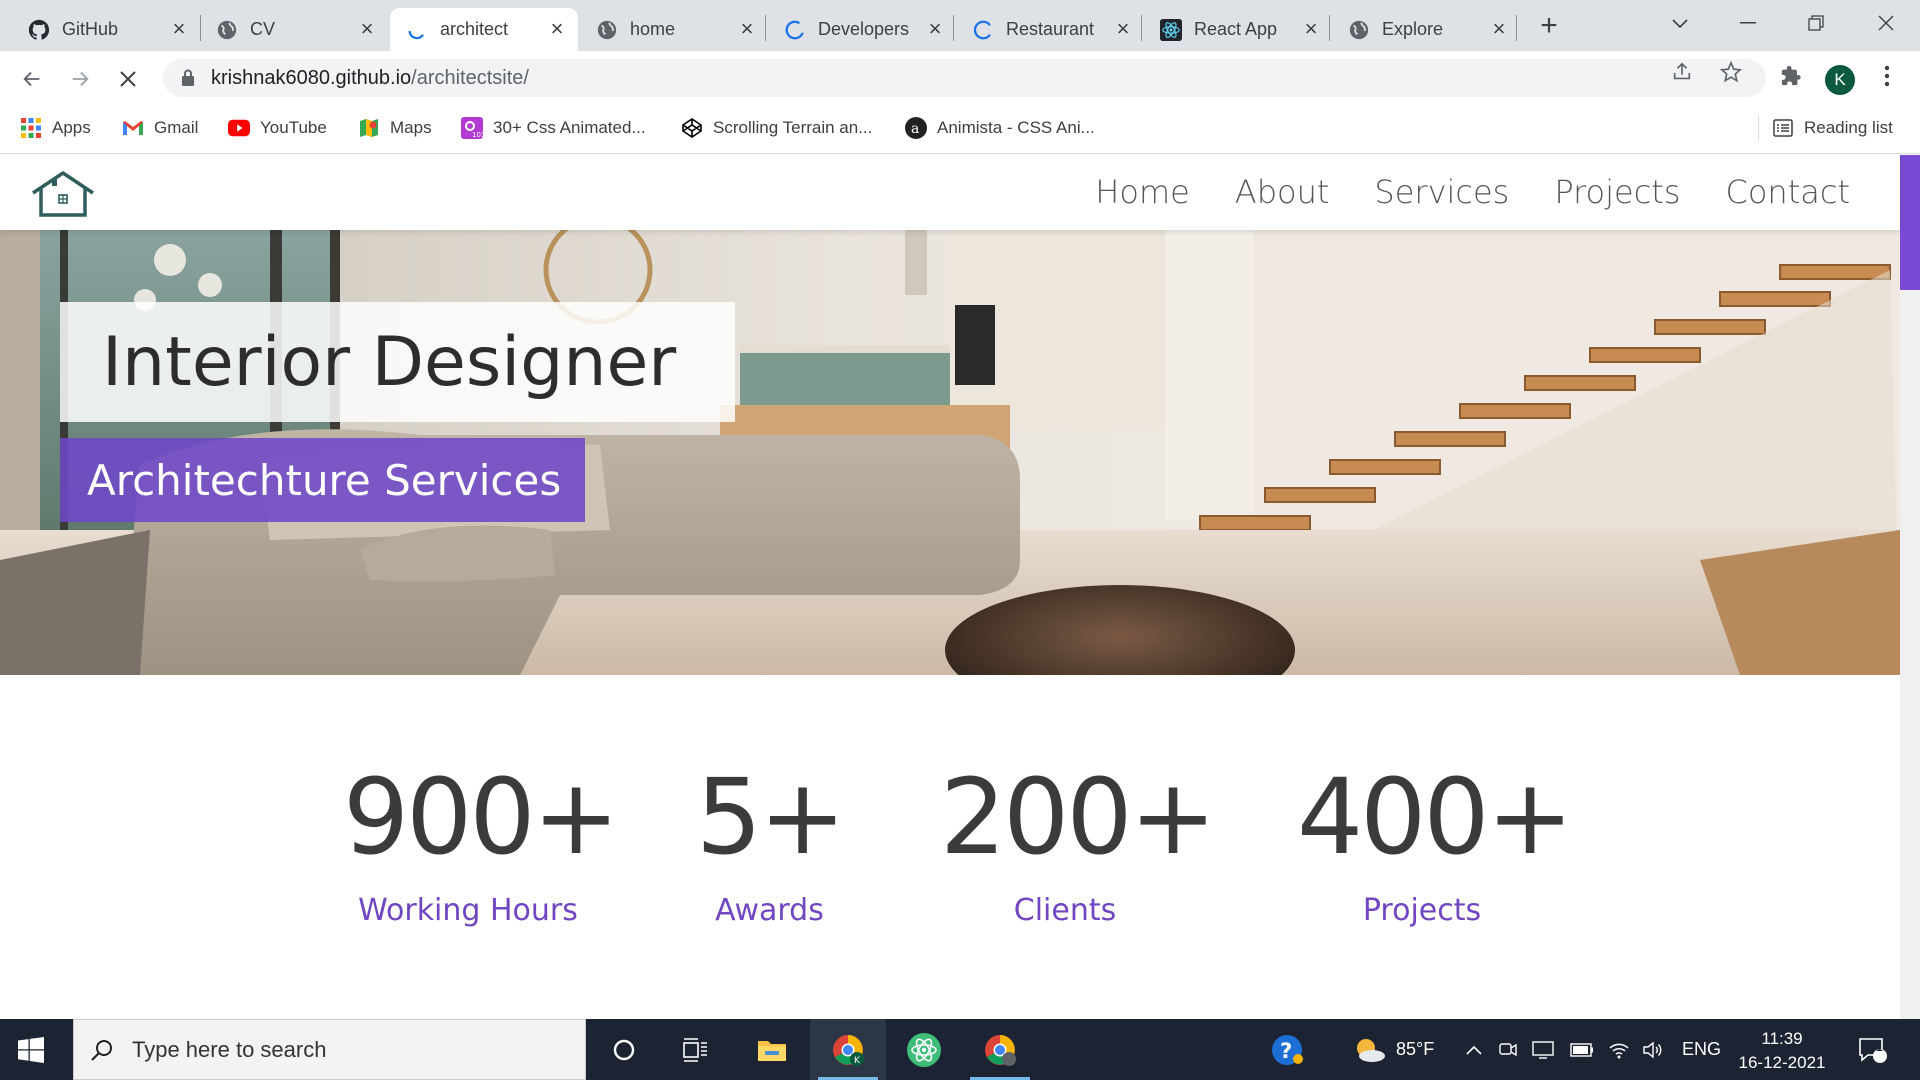  What do you see at coordinates (964, 78) in the screenshot?
I see `address-bar: krishnak6080.github.io/architectsite/` at bounding box center [964, 78].